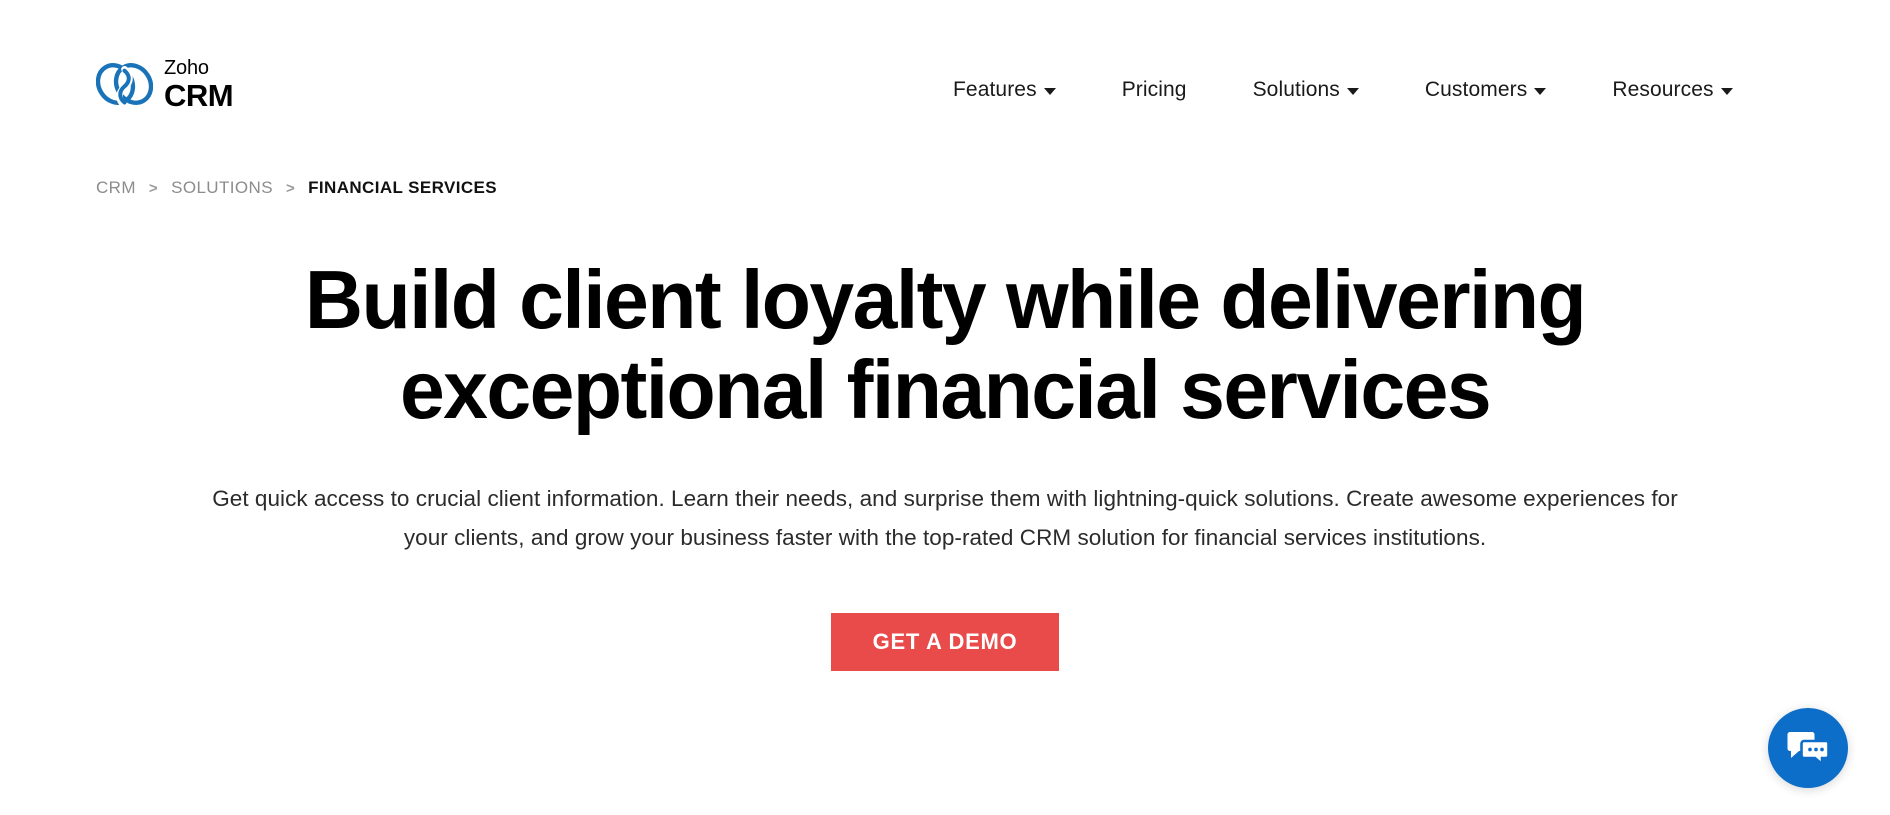 This screenshot has height=815, width=1890. I want to click on breadcrumb: CRM > SOLUTIONS > FINANCIAL SERVICES, so click(296, 188).